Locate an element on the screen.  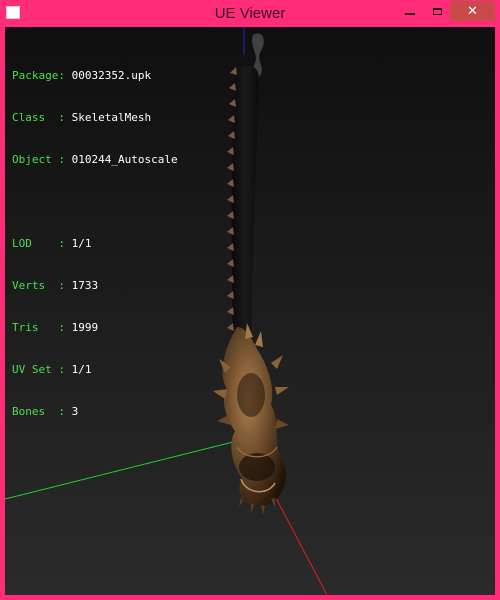
info-key: Package is located at coordinates (35, 75).